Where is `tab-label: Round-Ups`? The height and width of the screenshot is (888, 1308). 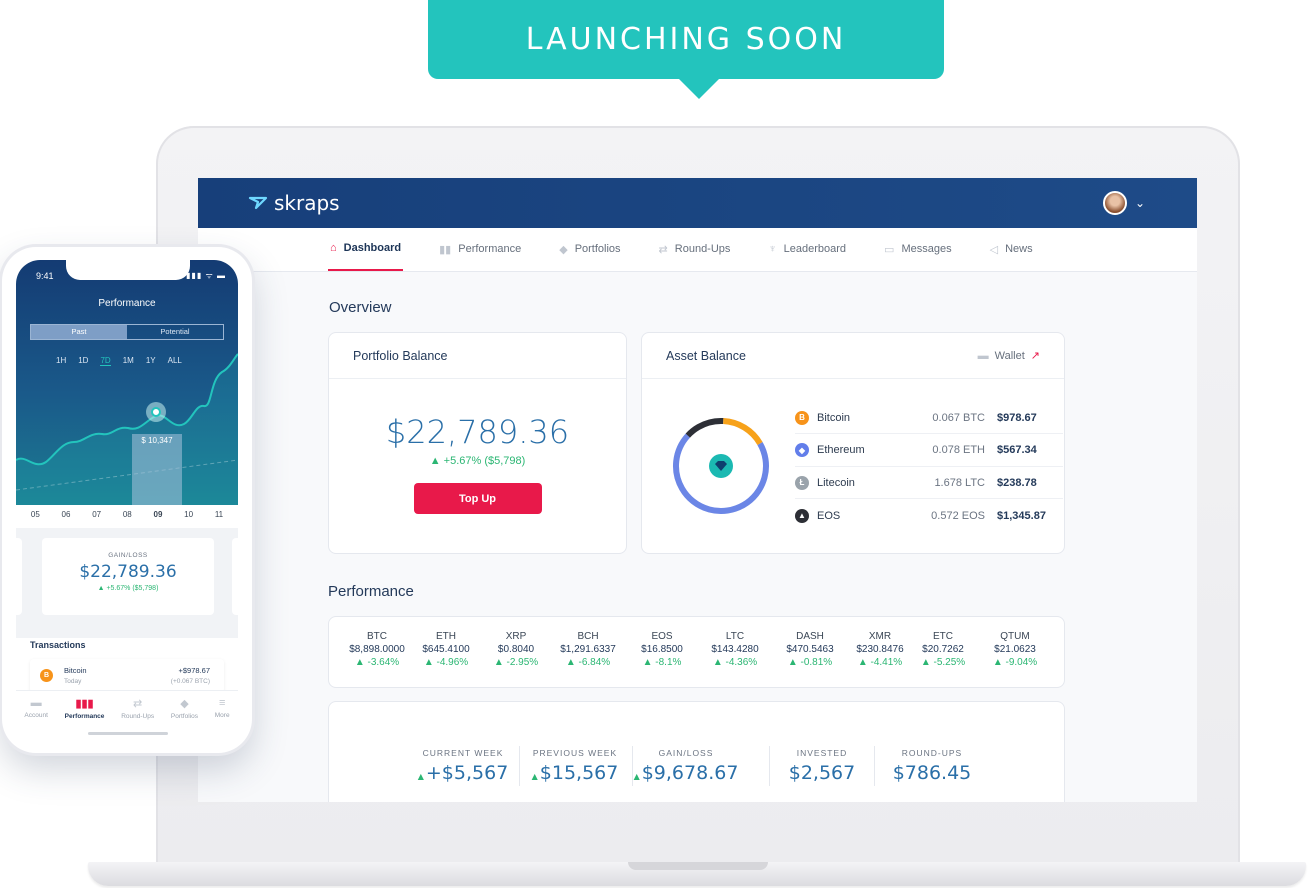
tab-label: Round-Ups is located at coordinates (702, 249).